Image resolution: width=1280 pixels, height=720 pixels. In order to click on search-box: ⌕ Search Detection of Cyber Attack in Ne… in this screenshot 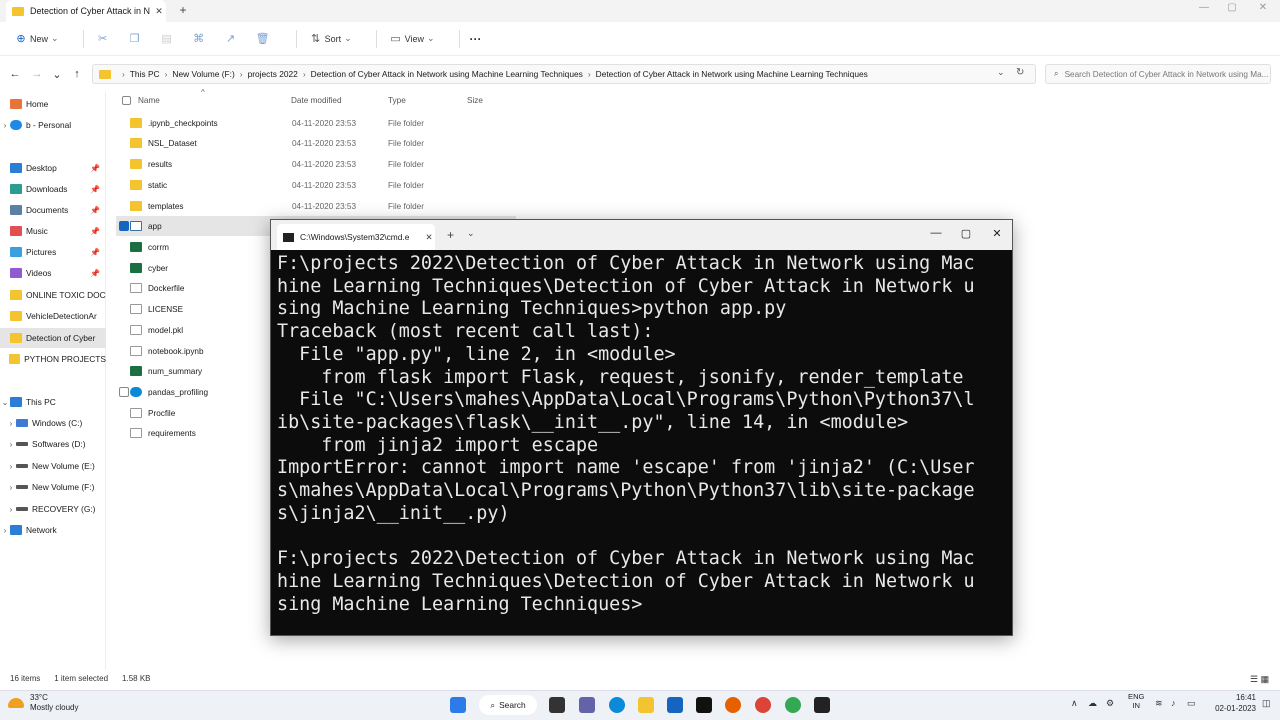, I will do `click(1158, 74)`.